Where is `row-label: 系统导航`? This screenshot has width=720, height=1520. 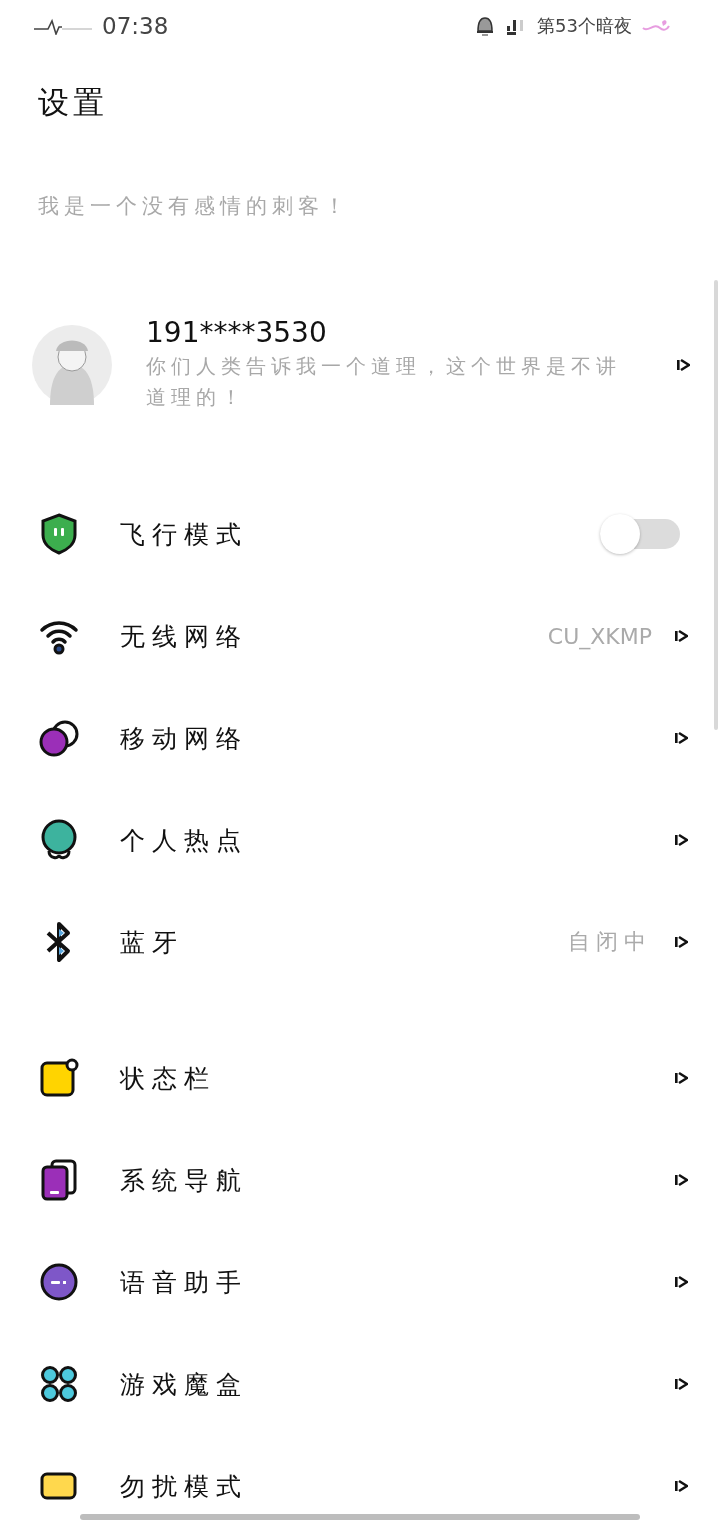 row-label: 系统导航 is located at coordinates (184, 1180).